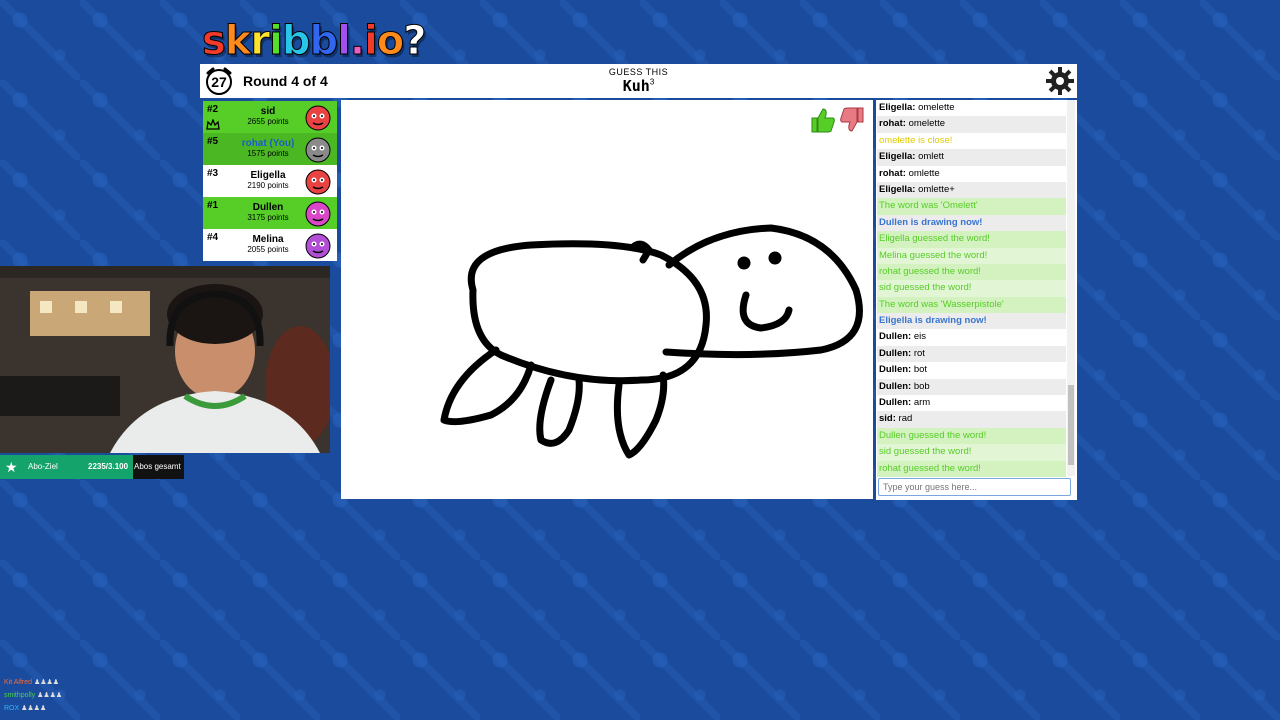 The width and height of the screenshot is (1280, 720). I want to click on skribbl-logo: s k r i b b l. i o?, so click(314, 41).